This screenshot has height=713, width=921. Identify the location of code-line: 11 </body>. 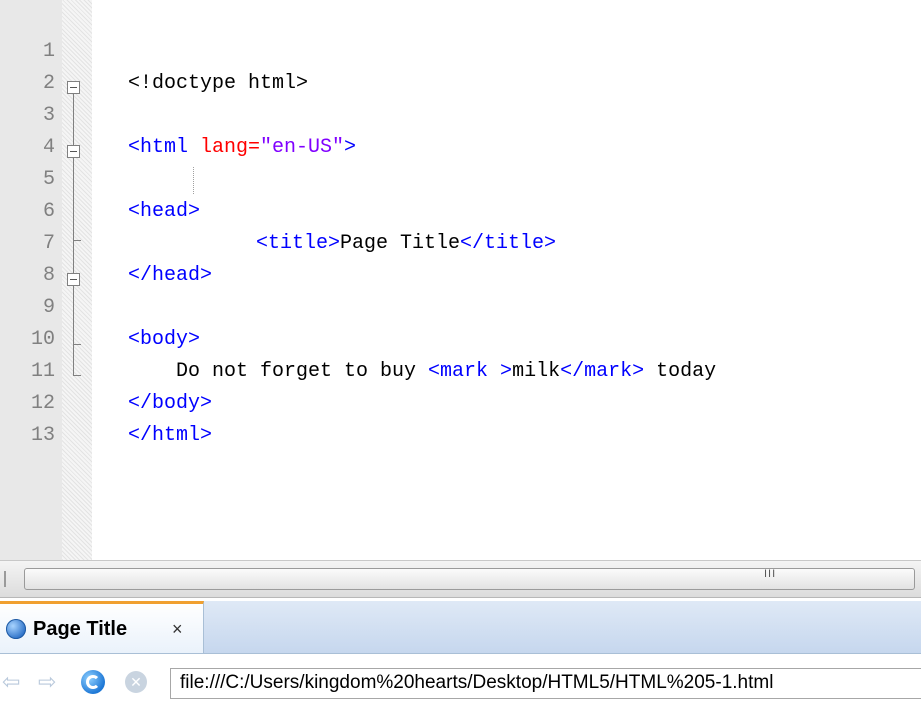
(460, 369).